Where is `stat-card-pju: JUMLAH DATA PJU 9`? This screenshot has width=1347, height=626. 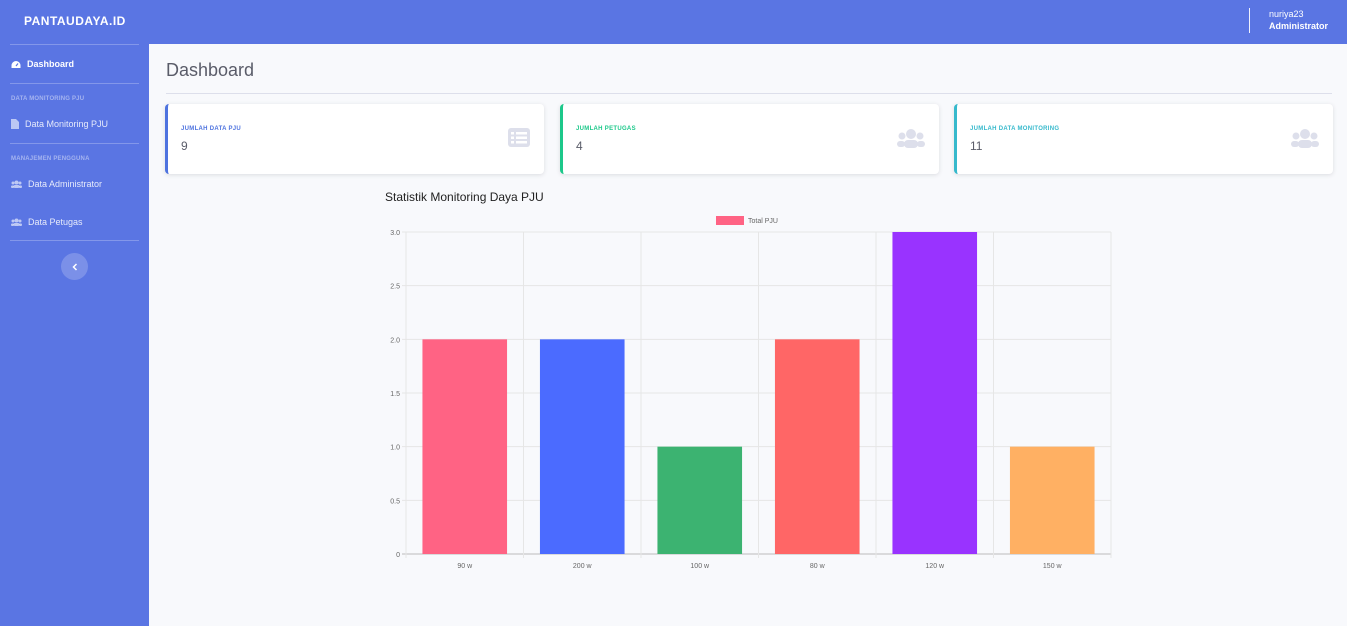
stat-card-pju: JUMLAH DATA PJU 9 is located at coordinates (354, 139).